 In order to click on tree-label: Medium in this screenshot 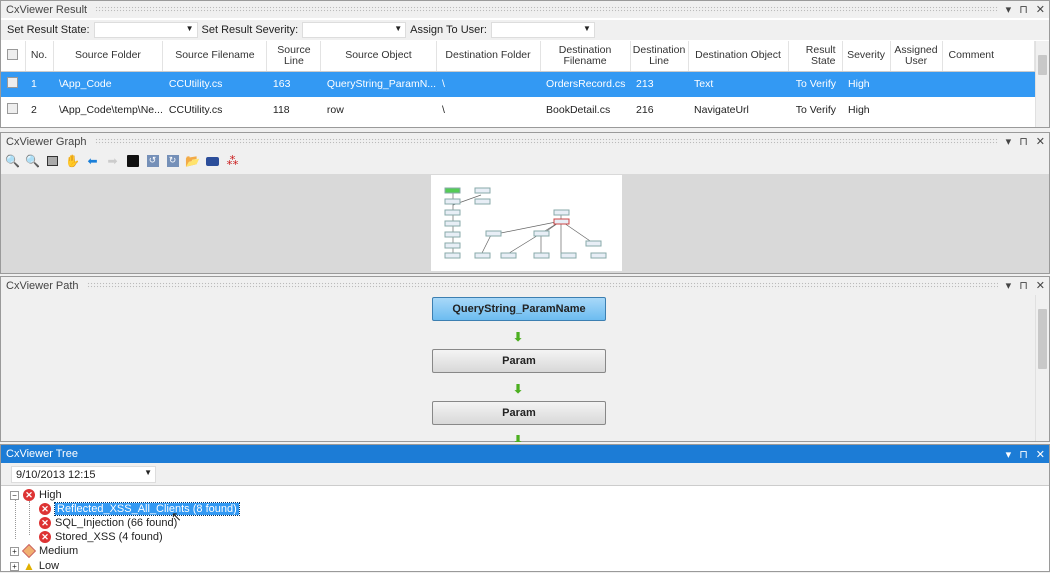, I will do `click(59, 551)`.